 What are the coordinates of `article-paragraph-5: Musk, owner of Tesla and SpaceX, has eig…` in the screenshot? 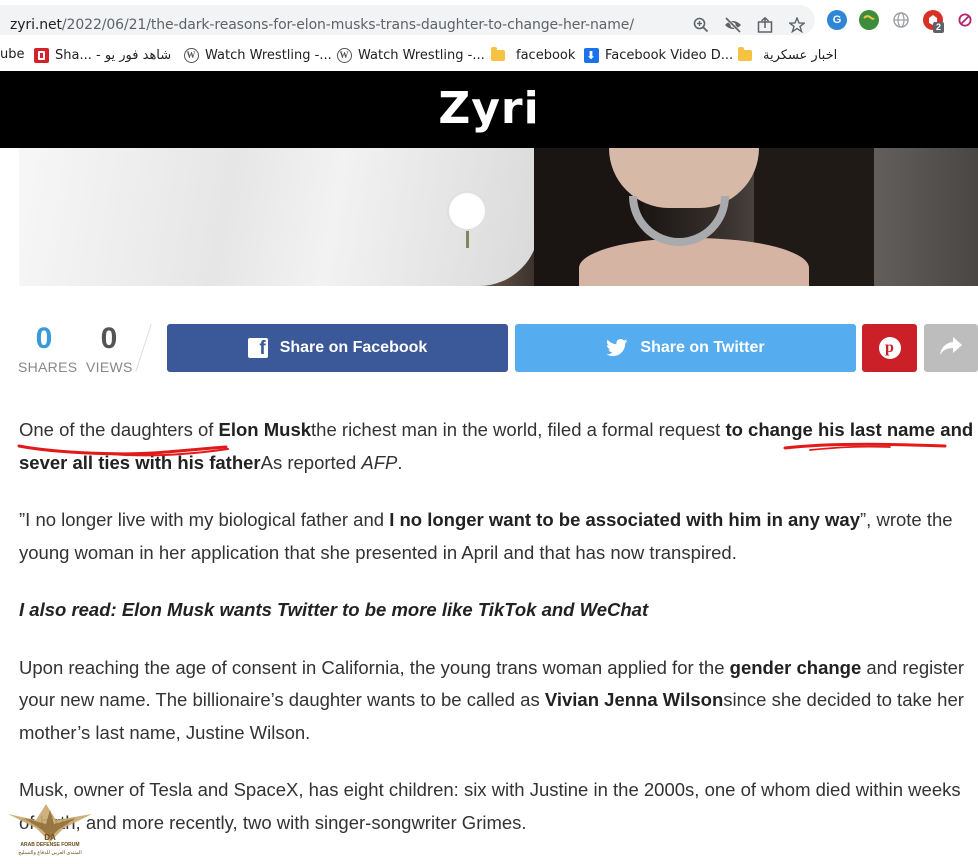 It's located at (490, 806).